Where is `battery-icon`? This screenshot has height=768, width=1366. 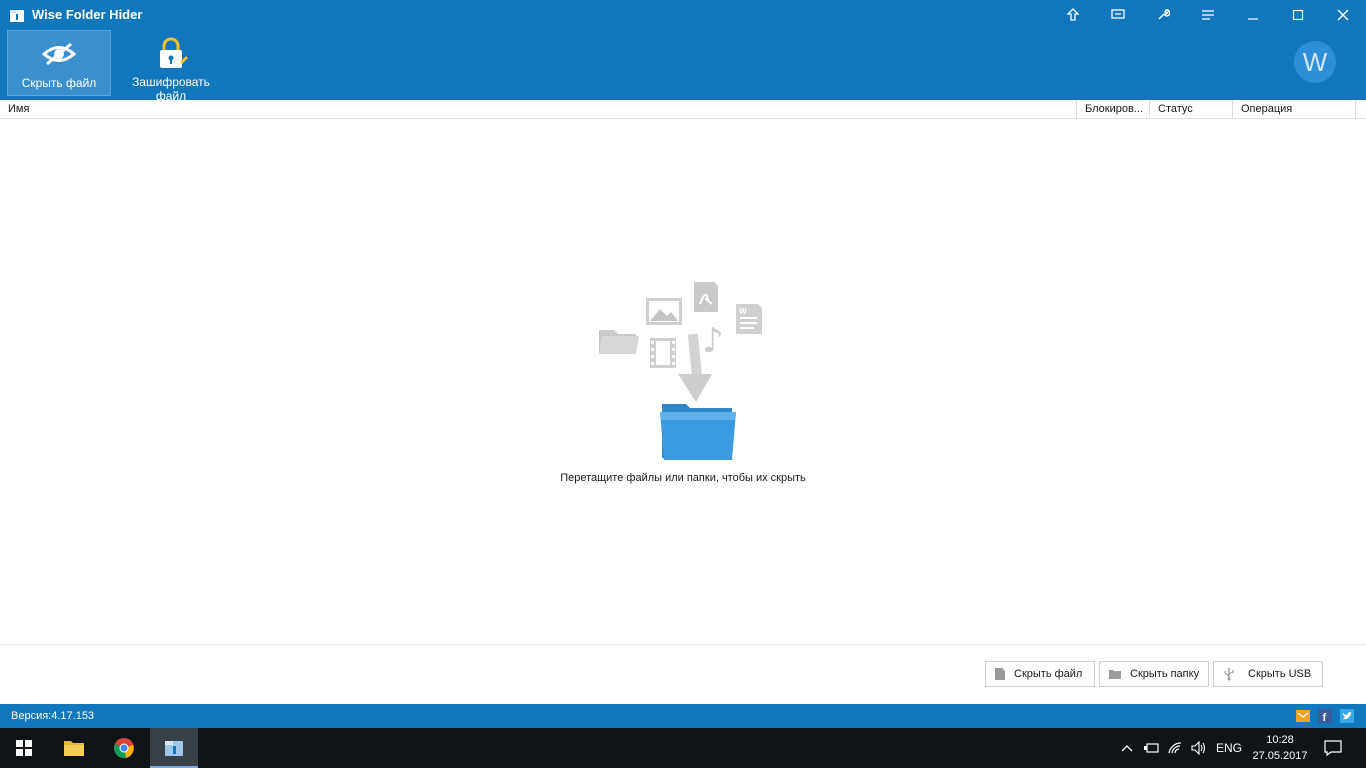
battery-icon is located at coordinates (1151, 748).